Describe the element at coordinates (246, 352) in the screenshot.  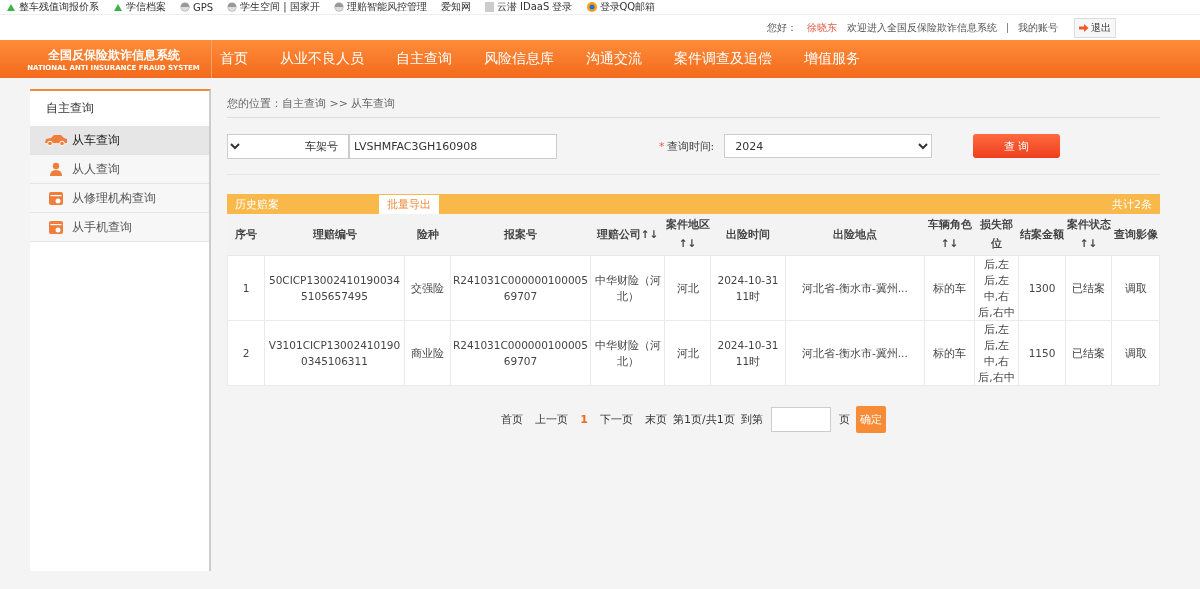
I see `table-cell: 2` at that location.